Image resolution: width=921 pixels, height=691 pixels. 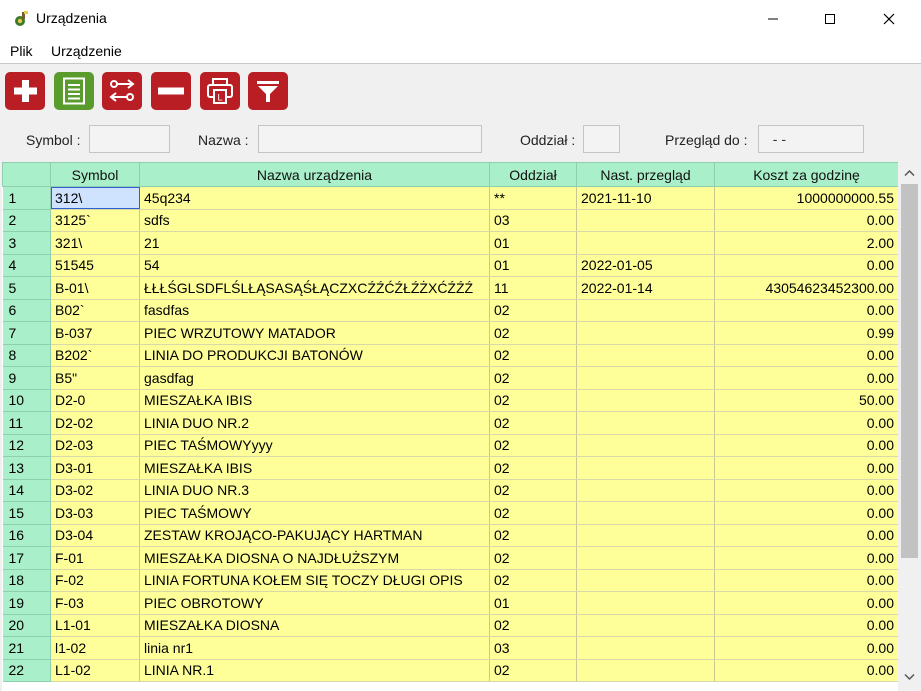 What do you see at coordinates (314, 558) in the screenshot?
I see `nazwa-cell: MIESZAŁKA DIOSNA O NAJDŁUŻSZYM` at bounding box center [314, 558].